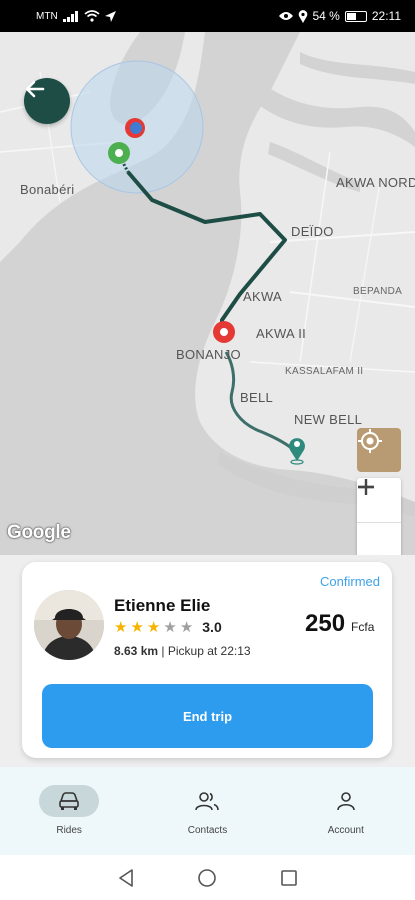  Describe the element at coordinates (378, 291) in the screenshot. I see `map-label-bepanda: BEPANDA` at that location.